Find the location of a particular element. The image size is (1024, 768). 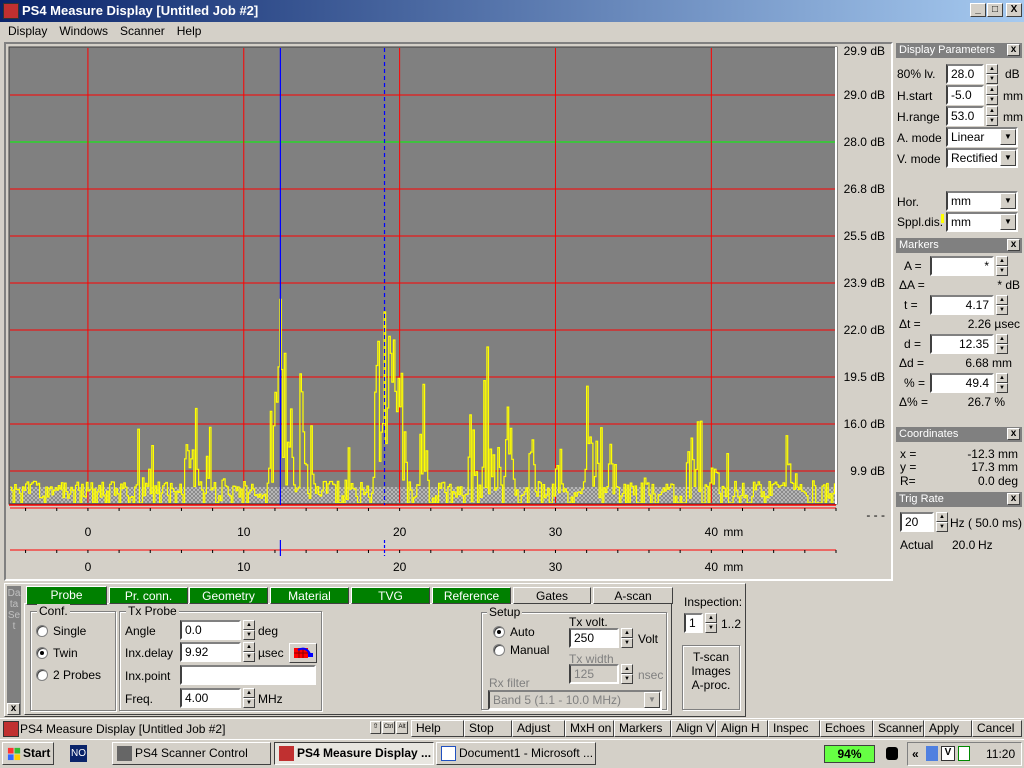

freq-spinner: ▲ ▼ is located at coordinates (249, 698).